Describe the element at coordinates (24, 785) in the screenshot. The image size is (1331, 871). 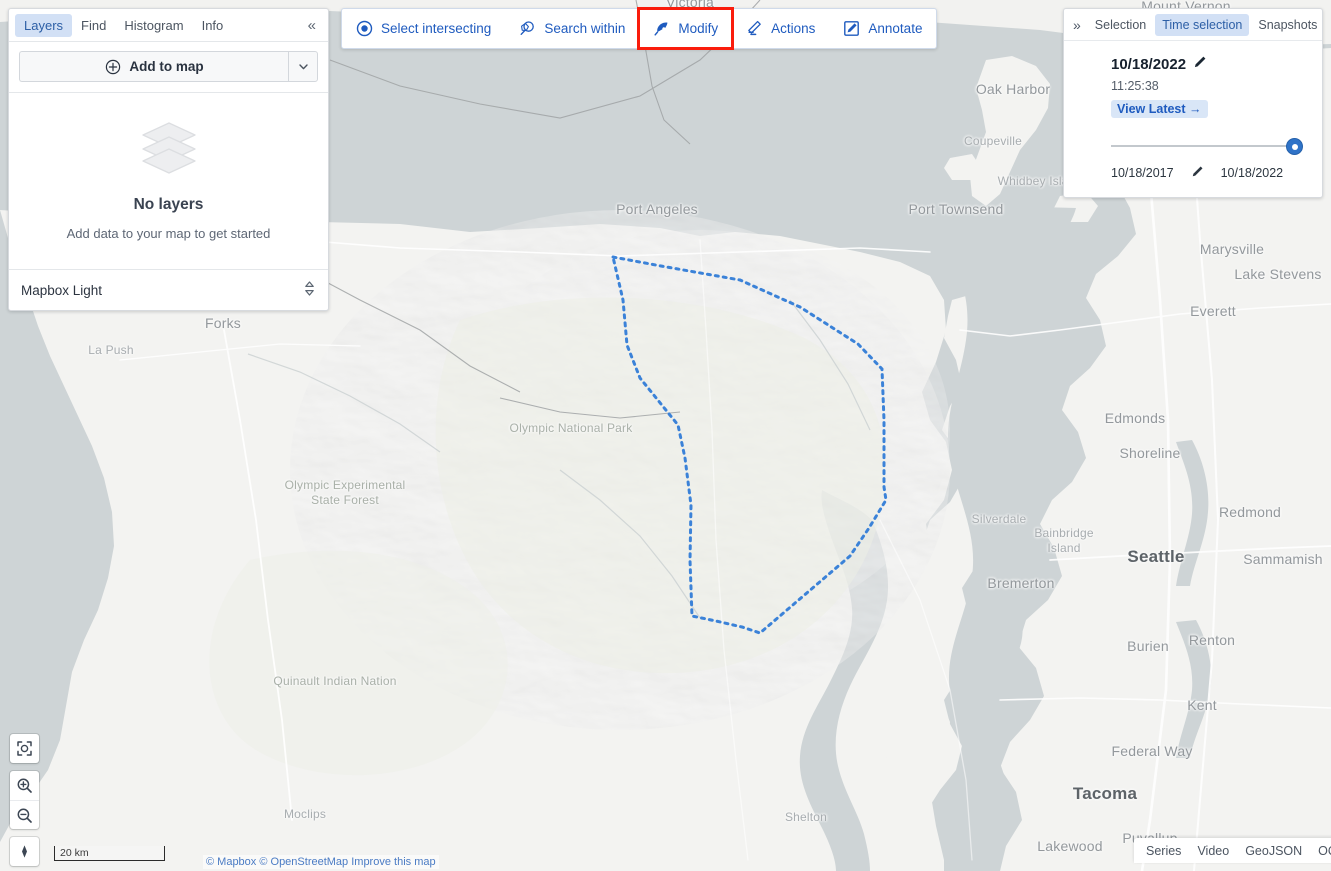
I see `zoom-in-button` at that location.